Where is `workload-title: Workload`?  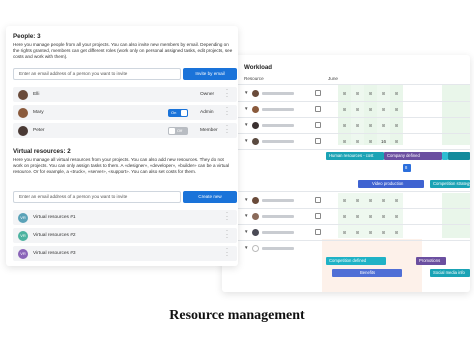
workload-title: Workload is located at coordinates (258, 67).